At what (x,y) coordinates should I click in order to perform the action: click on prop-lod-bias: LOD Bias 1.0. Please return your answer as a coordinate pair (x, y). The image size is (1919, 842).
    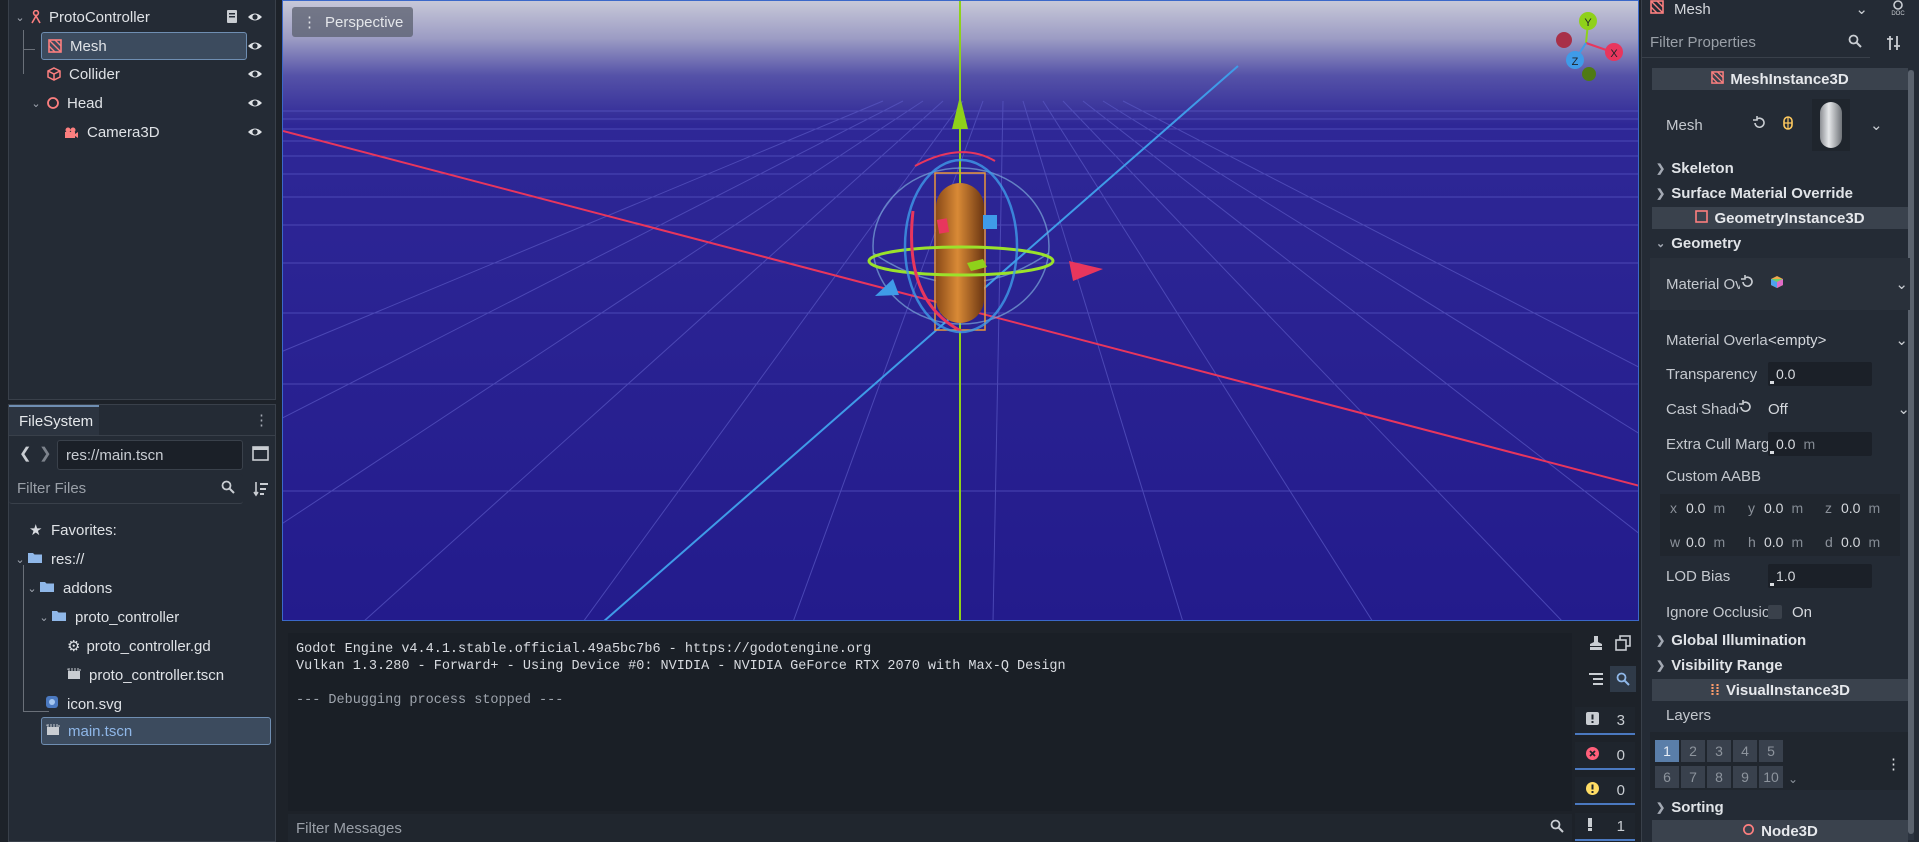
    Looking at the image, I should click on (1780, 576).